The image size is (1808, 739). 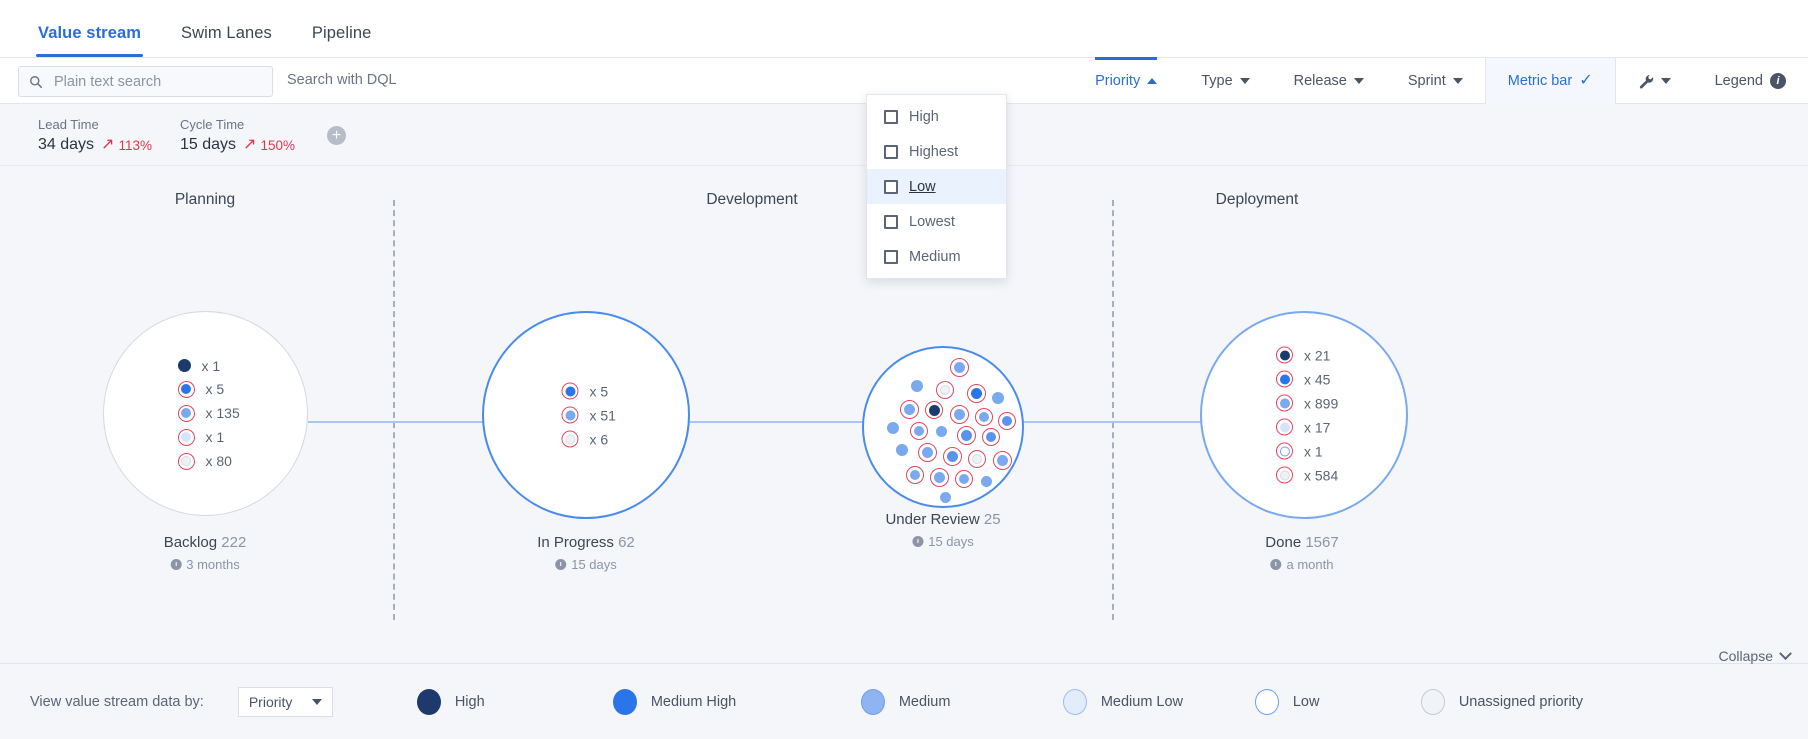 I want to click on stage-bubble-under-review, so click(x=943, y=427).